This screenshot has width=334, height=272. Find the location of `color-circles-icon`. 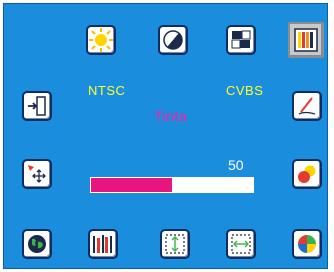

color-circles-icon is located at coordinates (307, 174).